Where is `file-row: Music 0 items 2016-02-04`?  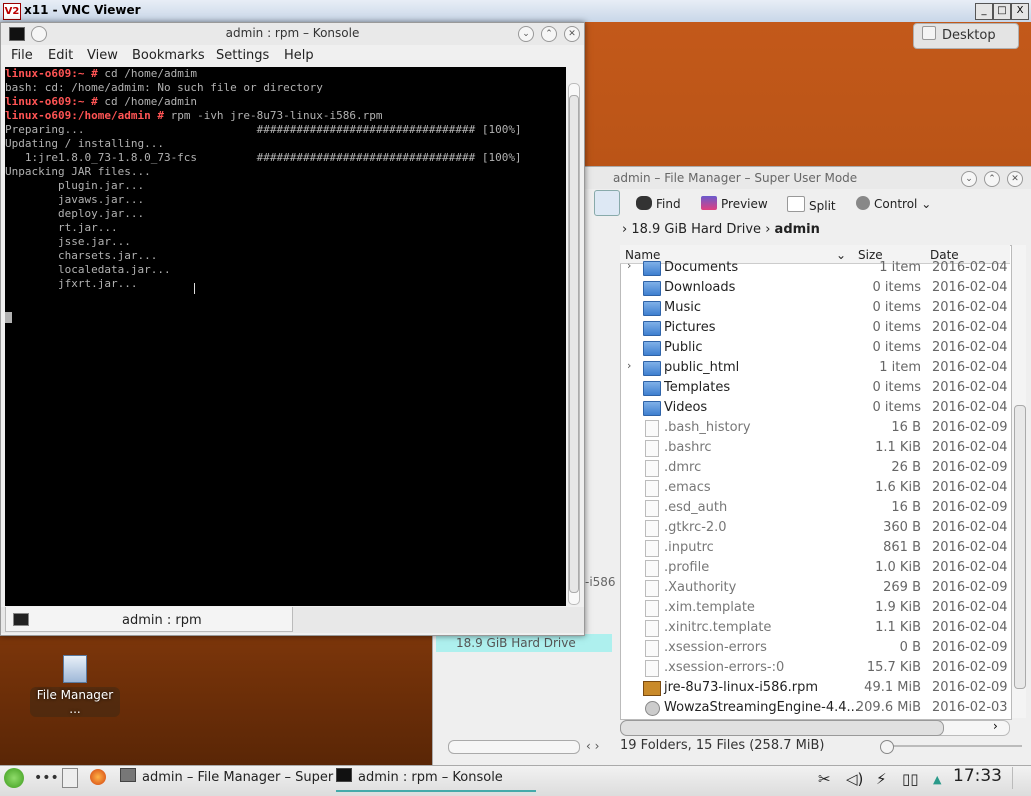 file-row: Music 0 items 2016-02-04 is located at coordinates (815, 308).